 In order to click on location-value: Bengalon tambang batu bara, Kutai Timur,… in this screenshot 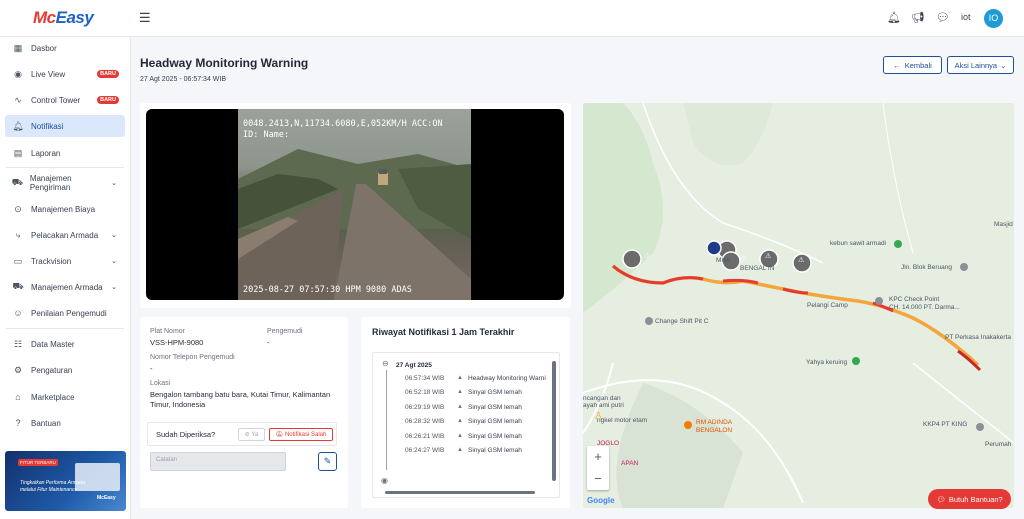, I will do `click(240, 399)`.